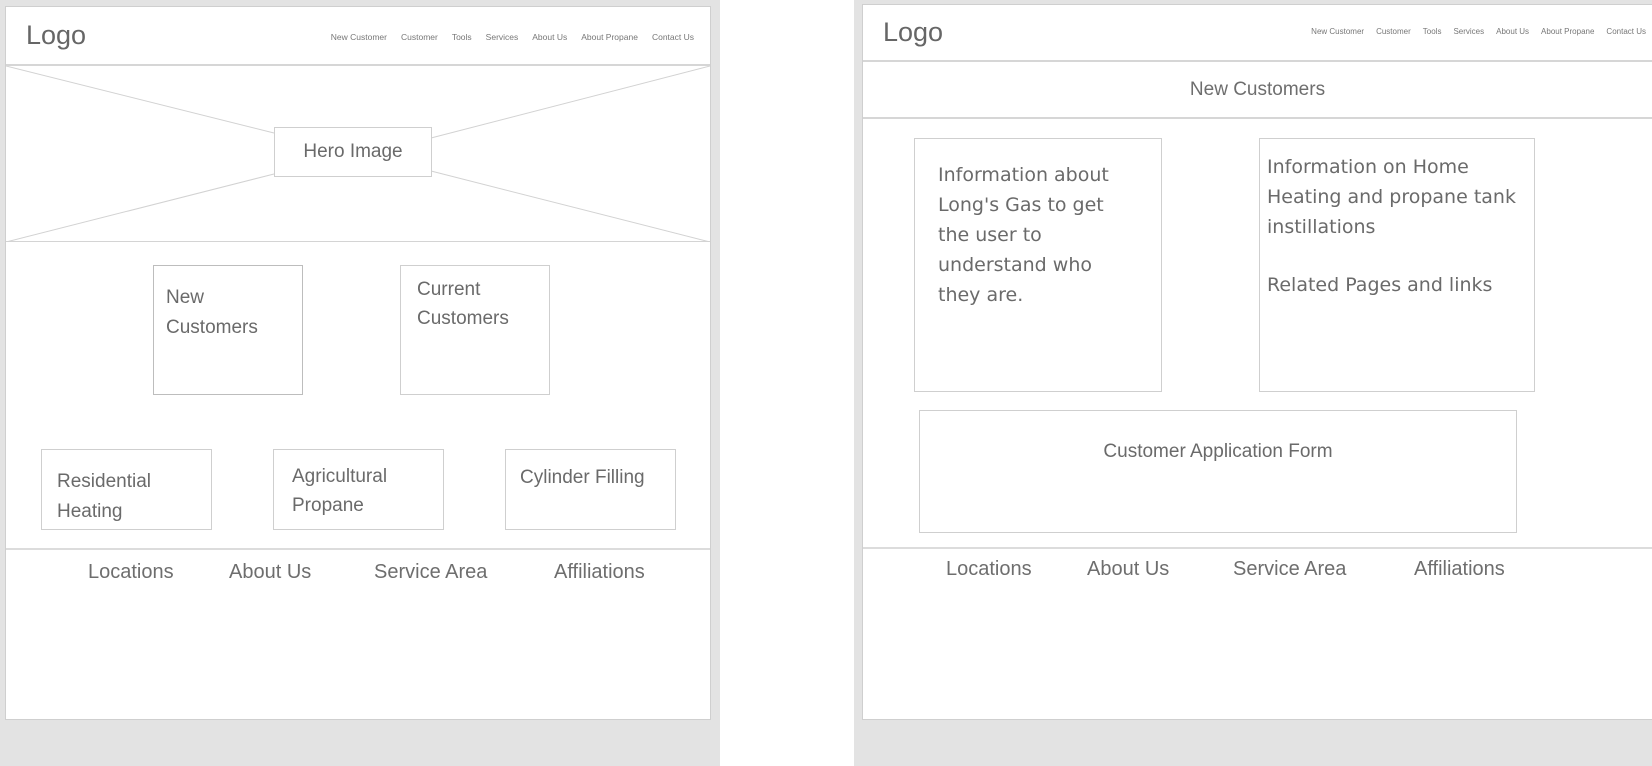  Describe the element at coordinates (1218, 471) in the screenshot. I see `customer-application-form: Customer Application Form` at that location.